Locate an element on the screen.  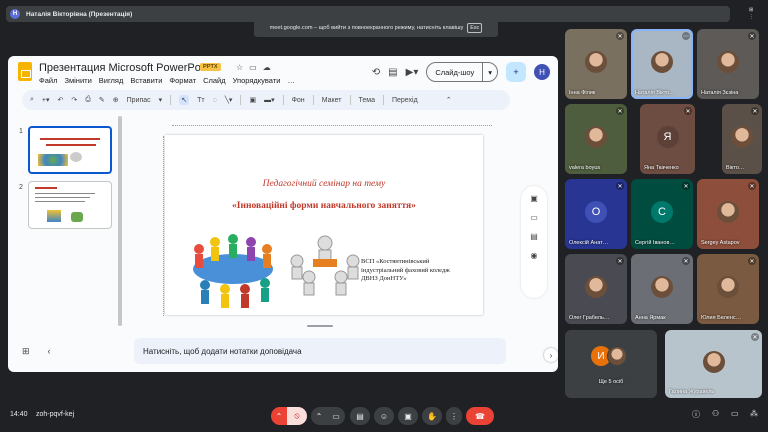
more-icon: ⋮ is located at coordinates (751, 17).